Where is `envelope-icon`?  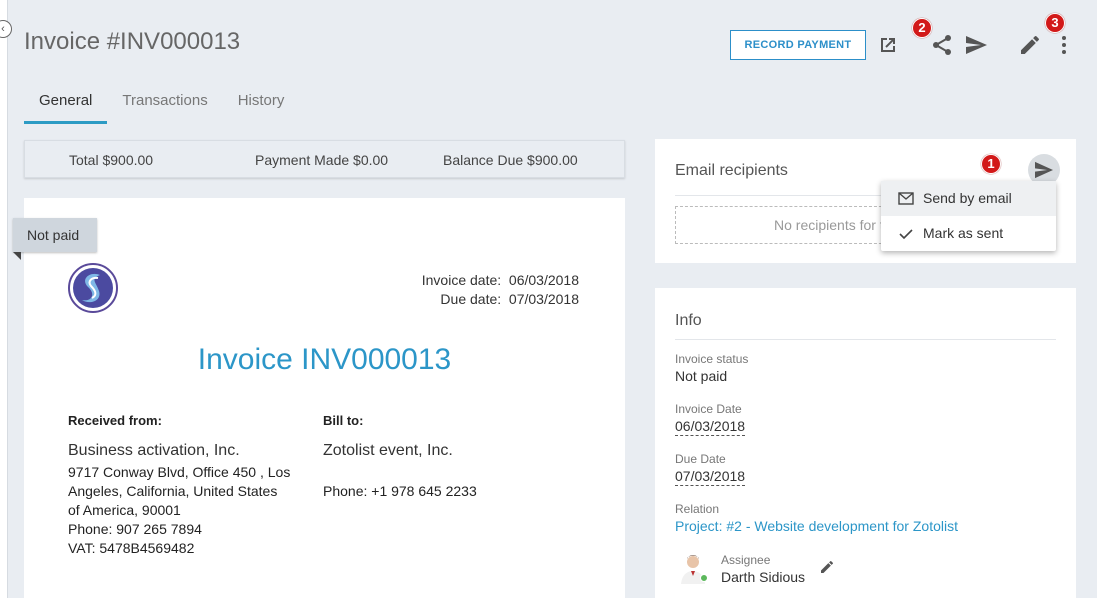 envelope-icon is located at coordinates (906, 198).